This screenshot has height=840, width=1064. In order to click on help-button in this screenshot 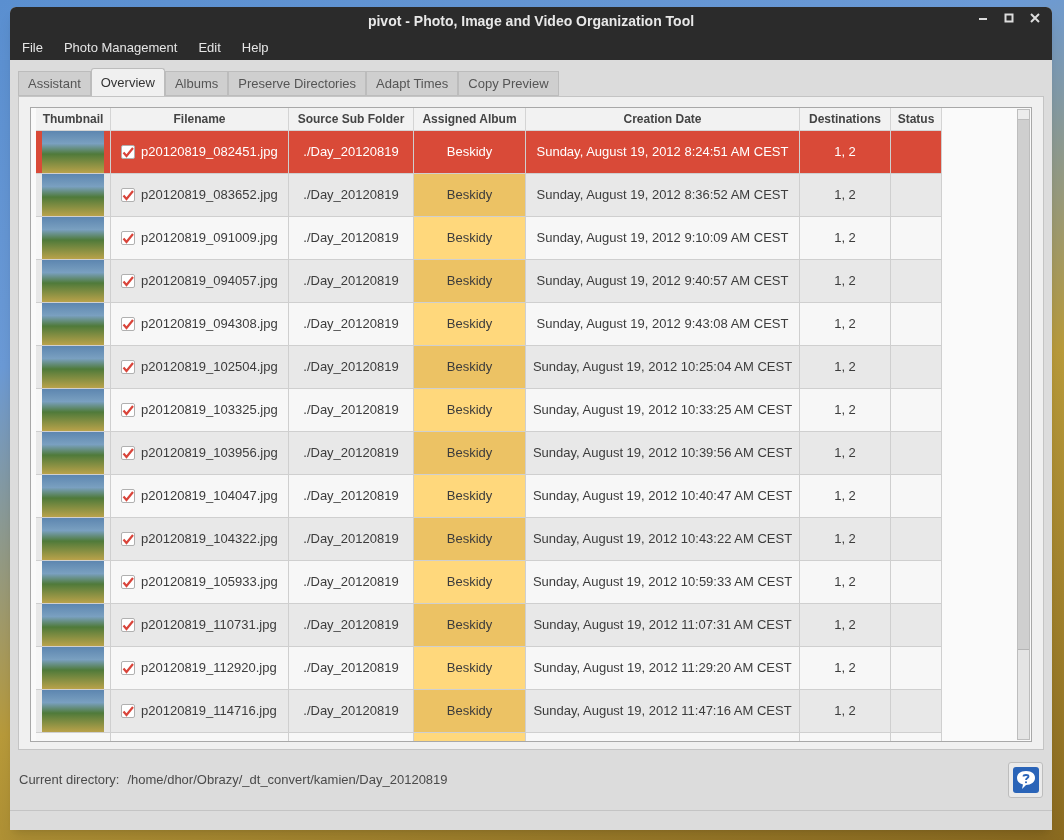, I will do `click(1025, 780)`.